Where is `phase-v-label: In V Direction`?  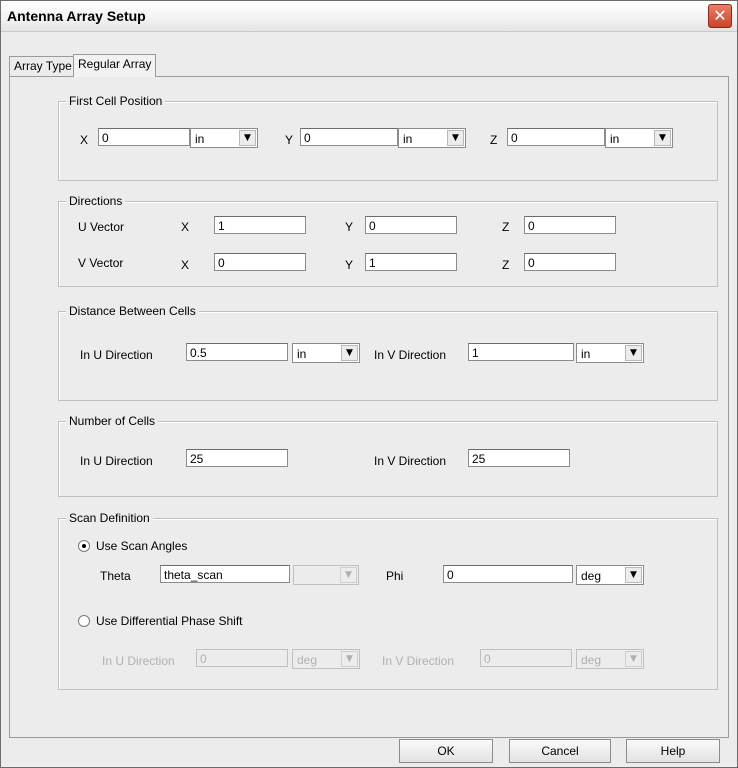 phase-v-label: In V Direction is located at coordinates (418, 661).